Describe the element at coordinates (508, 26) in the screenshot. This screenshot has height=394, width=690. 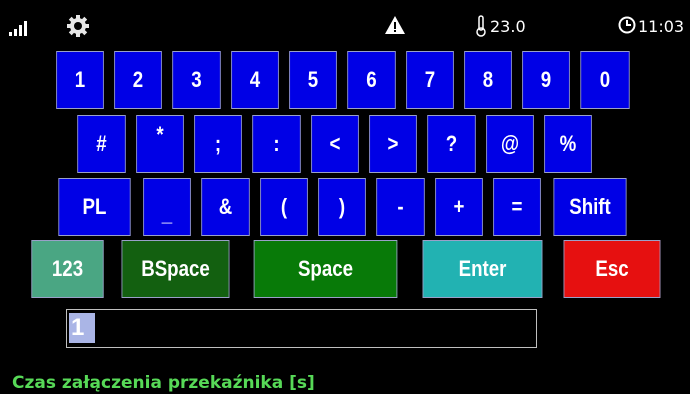
I see `temperature-readout: 23.0` at that location.